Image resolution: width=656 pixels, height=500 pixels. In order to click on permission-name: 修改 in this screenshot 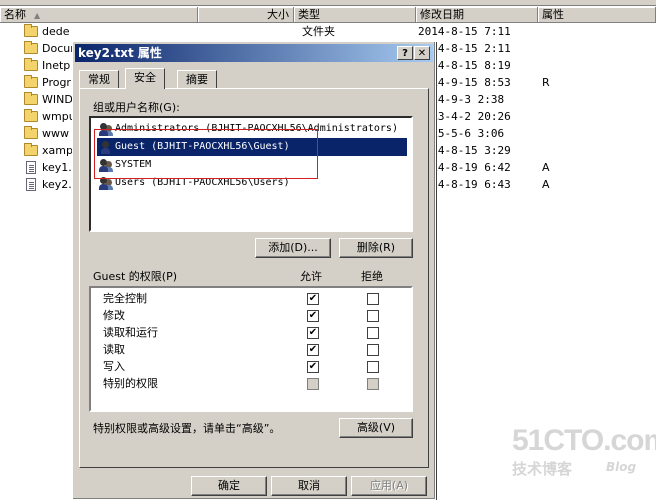, I will do `click(114, 315)`.